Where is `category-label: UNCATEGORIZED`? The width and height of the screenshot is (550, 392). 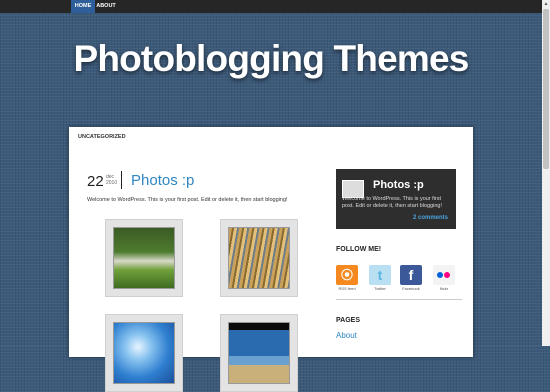
category-label: UNCATEGORIZED is located at coordinates (102, 137).